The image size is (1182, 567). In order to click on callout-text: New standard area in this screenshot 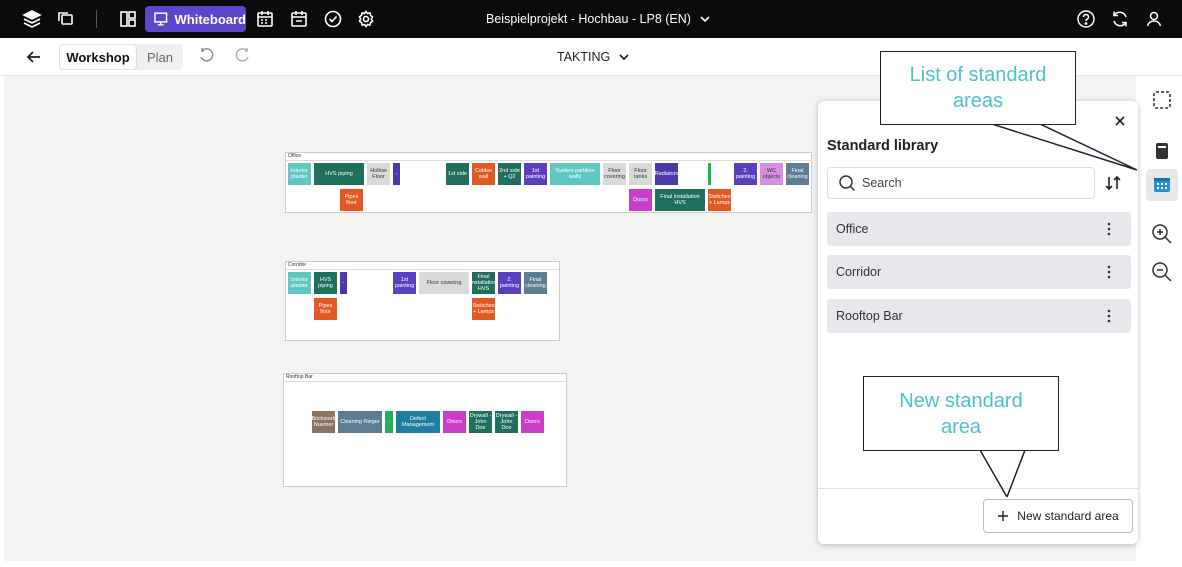, I will do `click(961, 413)`.